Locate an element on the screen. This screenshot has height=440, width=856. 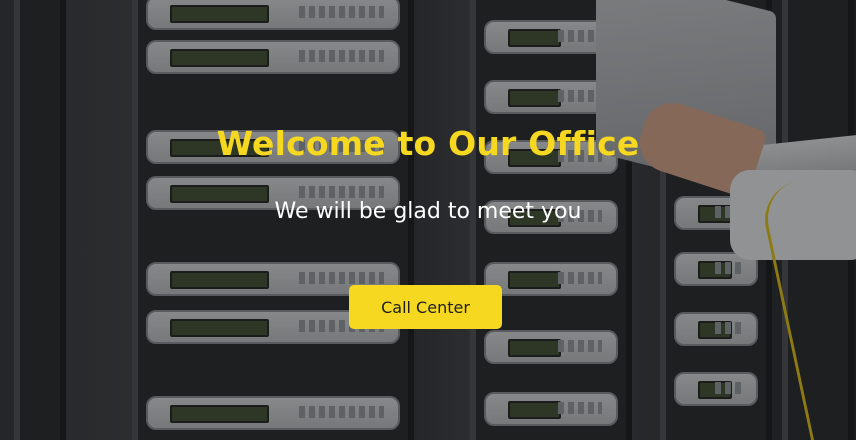
call-center-button: Call Center is located at coordinates (425, 307).